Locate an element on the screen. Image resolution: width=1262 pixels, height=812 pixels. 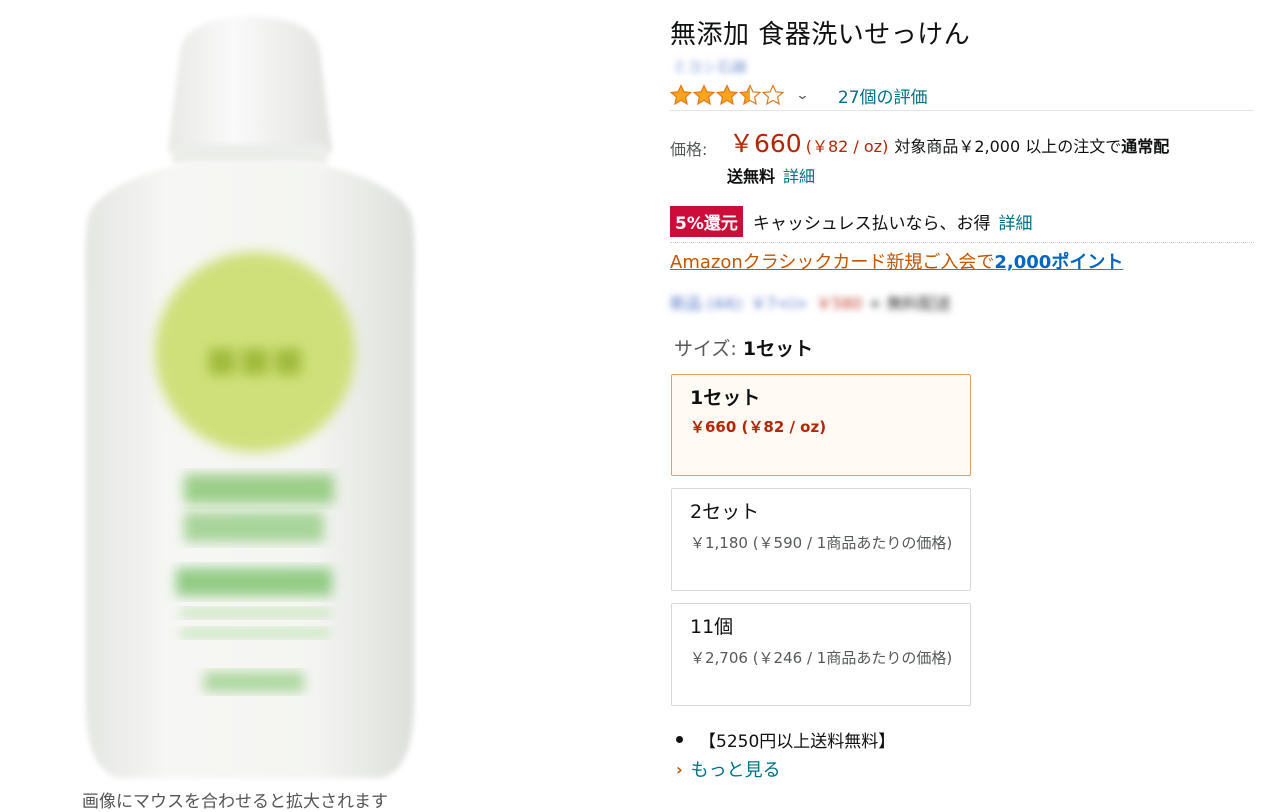
shipping-bold-text: 通常配 is located at coordinates (1145, 146).